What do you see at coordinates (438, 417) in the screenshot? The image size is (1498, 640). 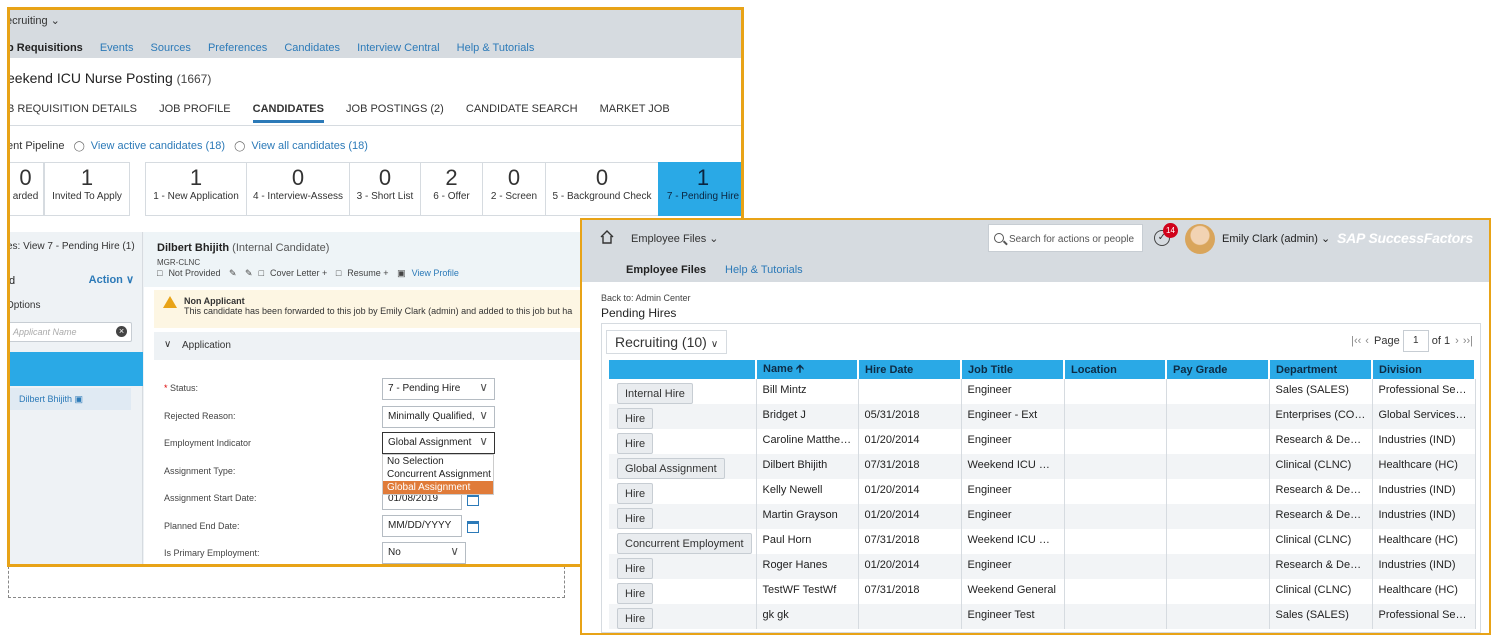 I see `rejected-reason-select: Minimally Qualified, ∨` at bounding box center [438, 417].